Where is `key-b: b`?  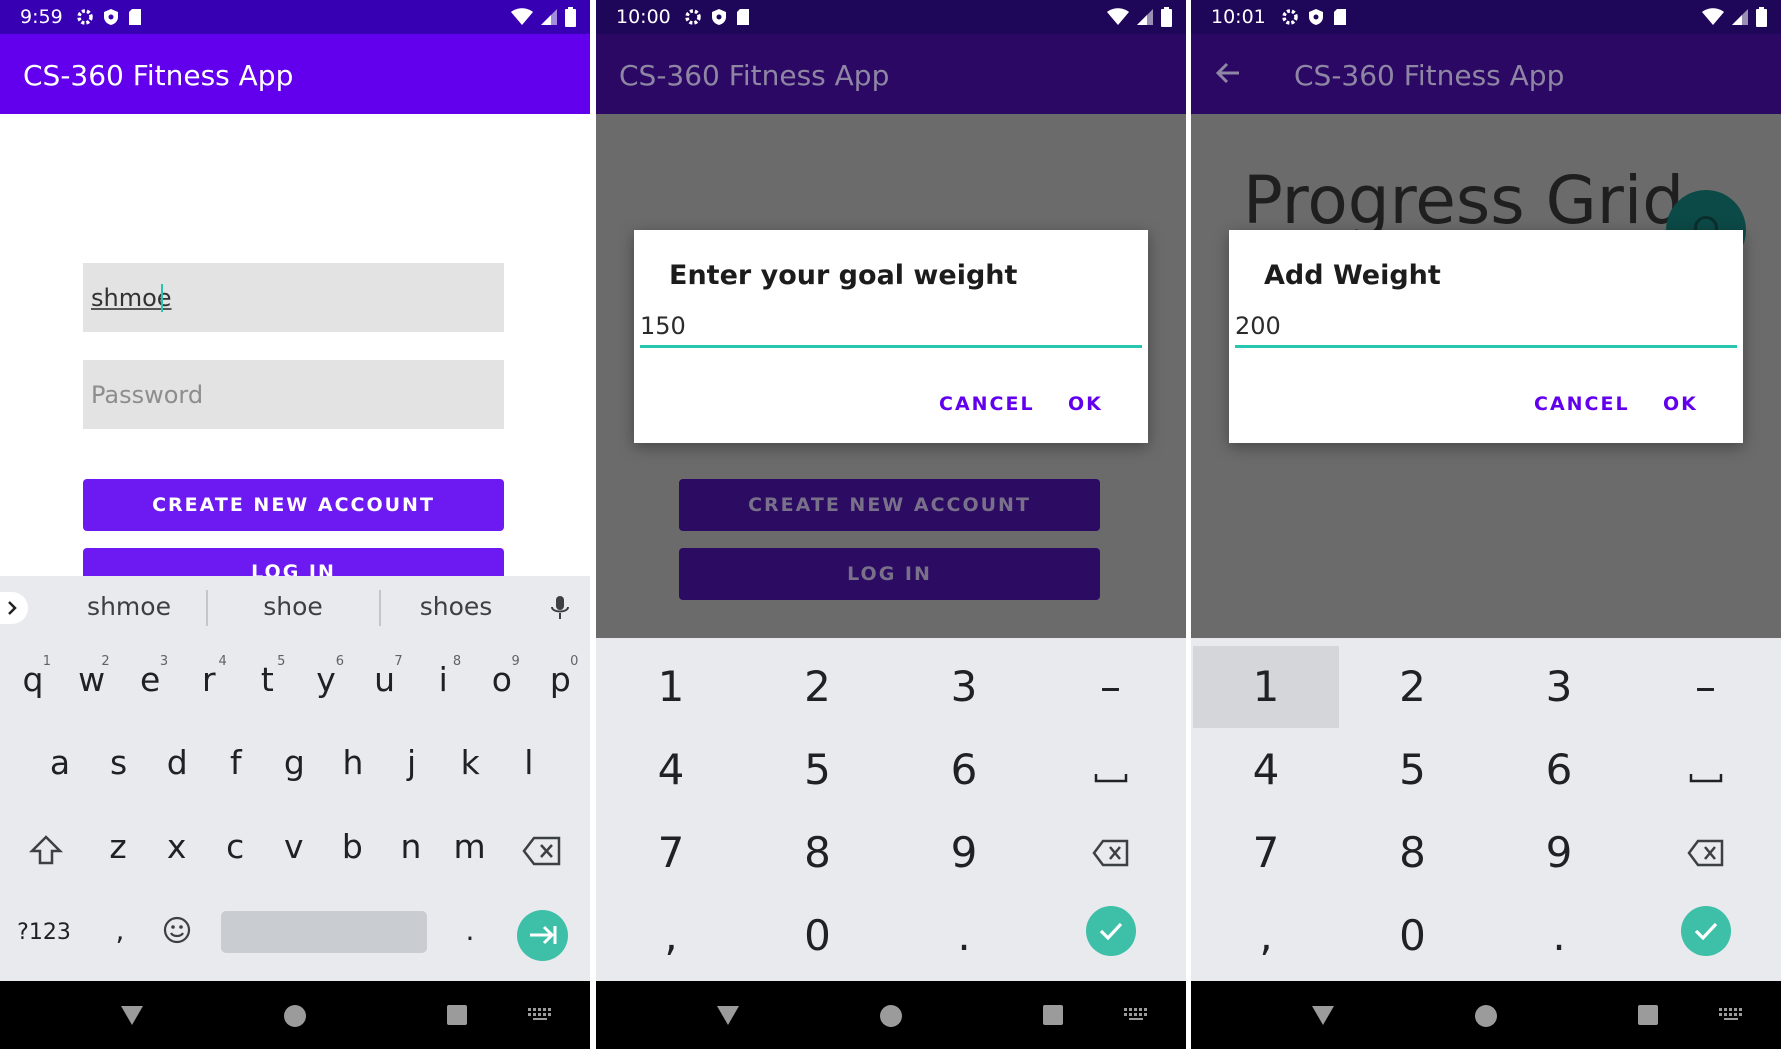 key-b: b is located at coordinates (352, 846).